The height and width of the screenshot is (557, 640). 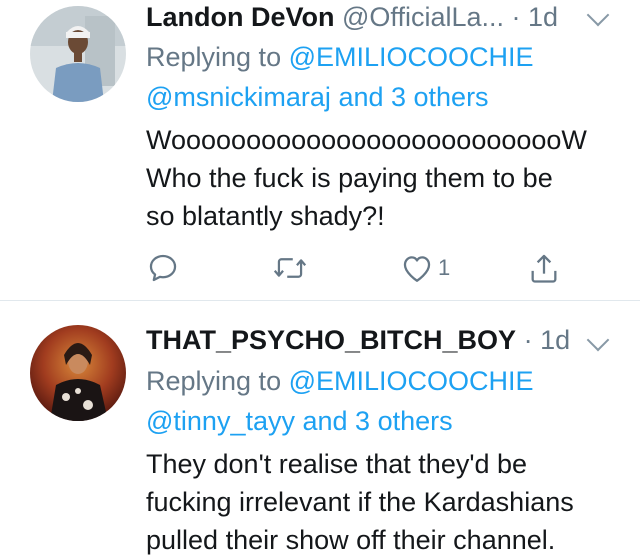 What do you see at coordinates (320, 268) in the screenshot?
I see `tweet-actions: 1` at bounding box center [320, 268].